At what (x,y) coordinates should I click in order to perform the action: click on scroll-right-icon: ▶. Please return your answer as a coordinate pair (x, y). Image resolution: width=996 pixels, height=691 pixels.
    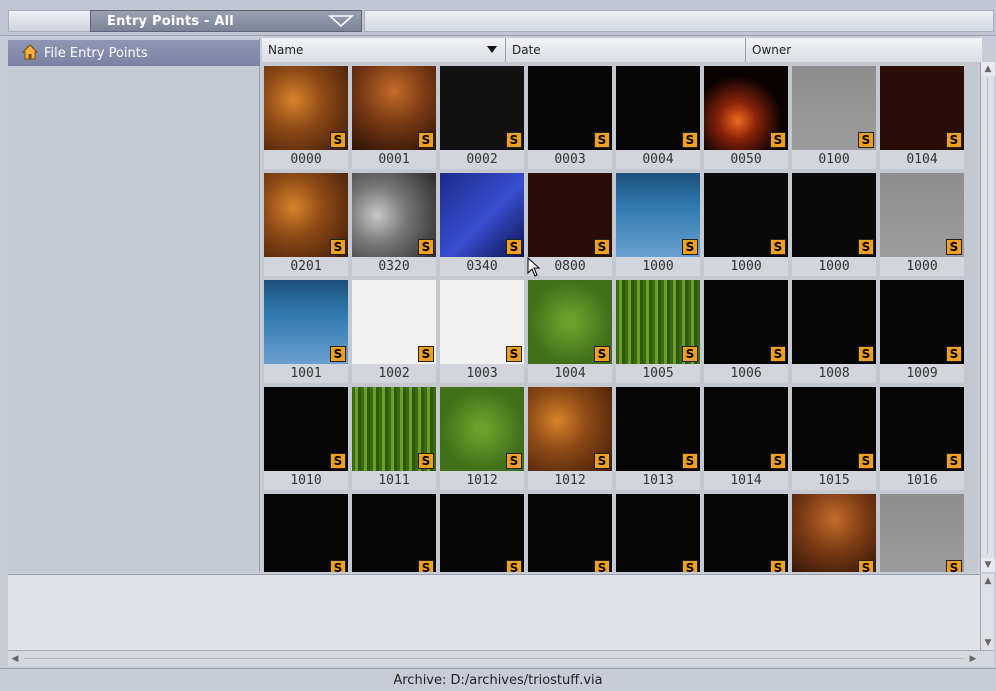
    Looking at the image, I should click on (973, 658).